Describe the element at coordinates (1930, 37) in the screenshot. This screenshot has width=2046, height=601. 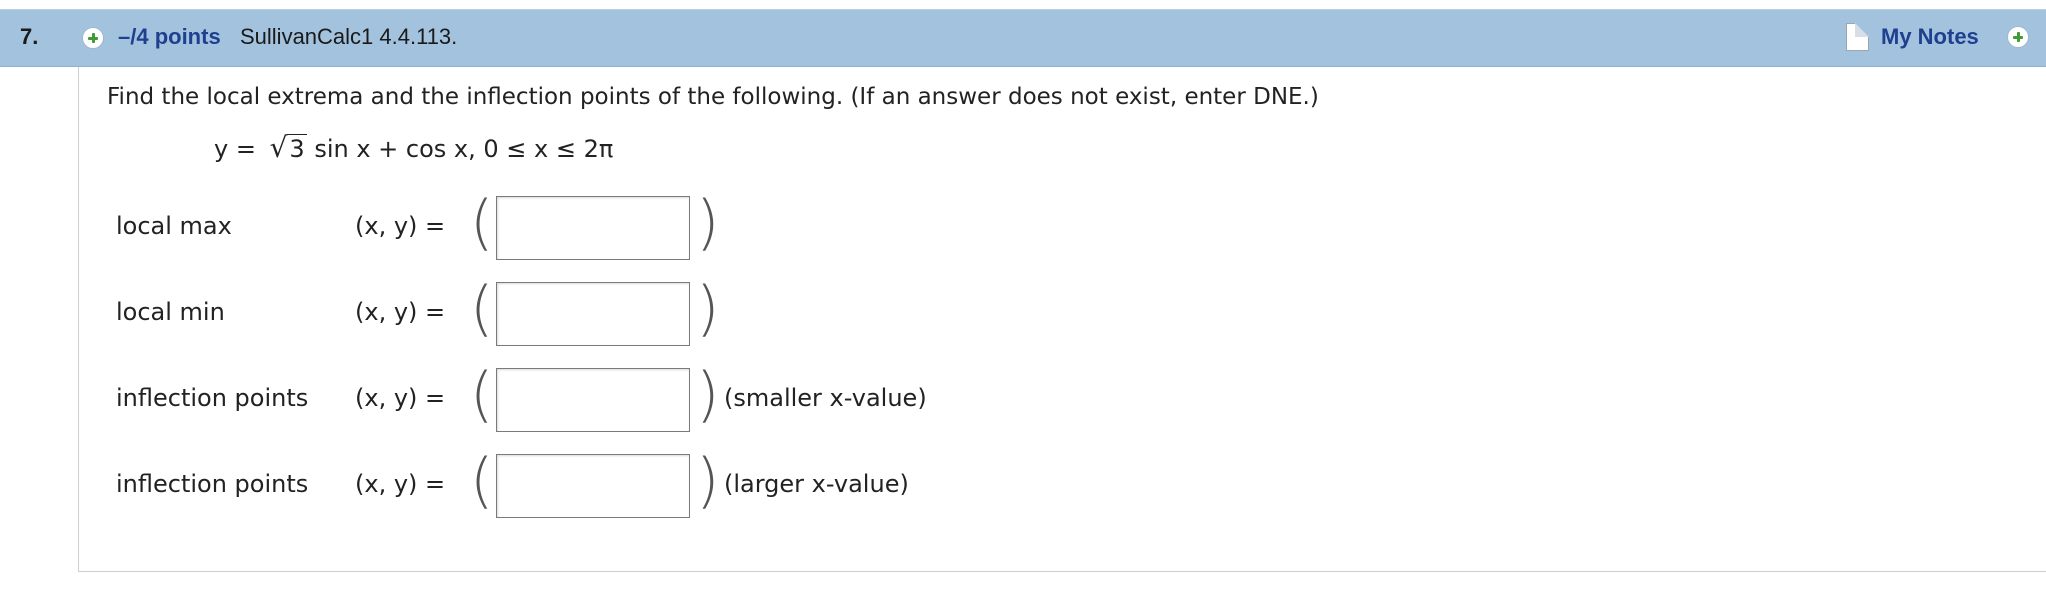
I see `my-notes-link: My Notes` at that location.